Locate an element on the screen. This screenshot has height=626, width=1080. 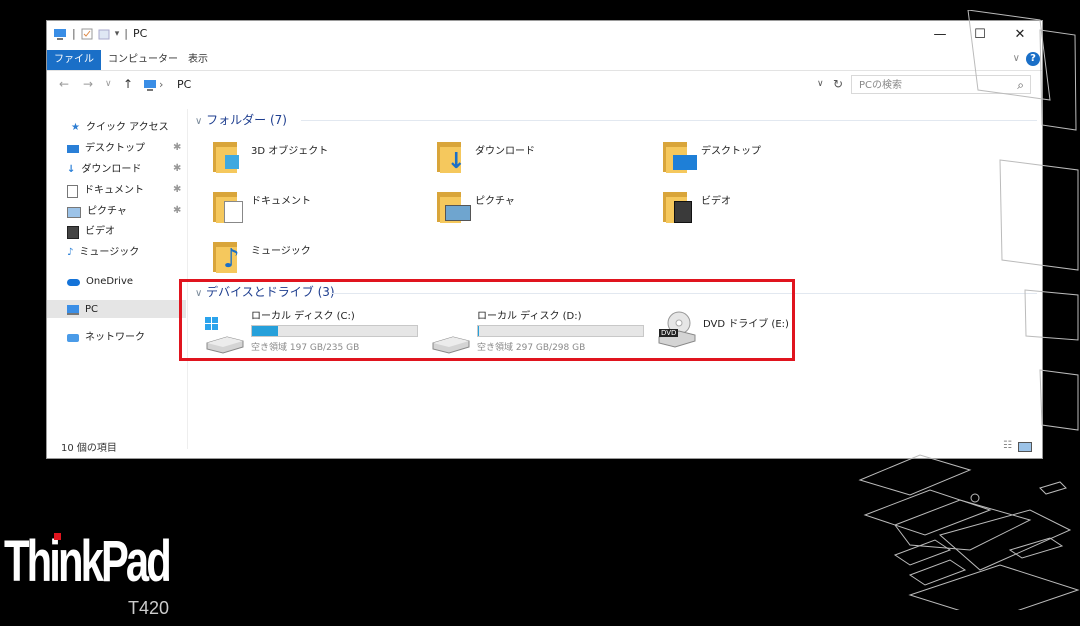
folder-label: ビデオ is located at coordinates (716, 201).